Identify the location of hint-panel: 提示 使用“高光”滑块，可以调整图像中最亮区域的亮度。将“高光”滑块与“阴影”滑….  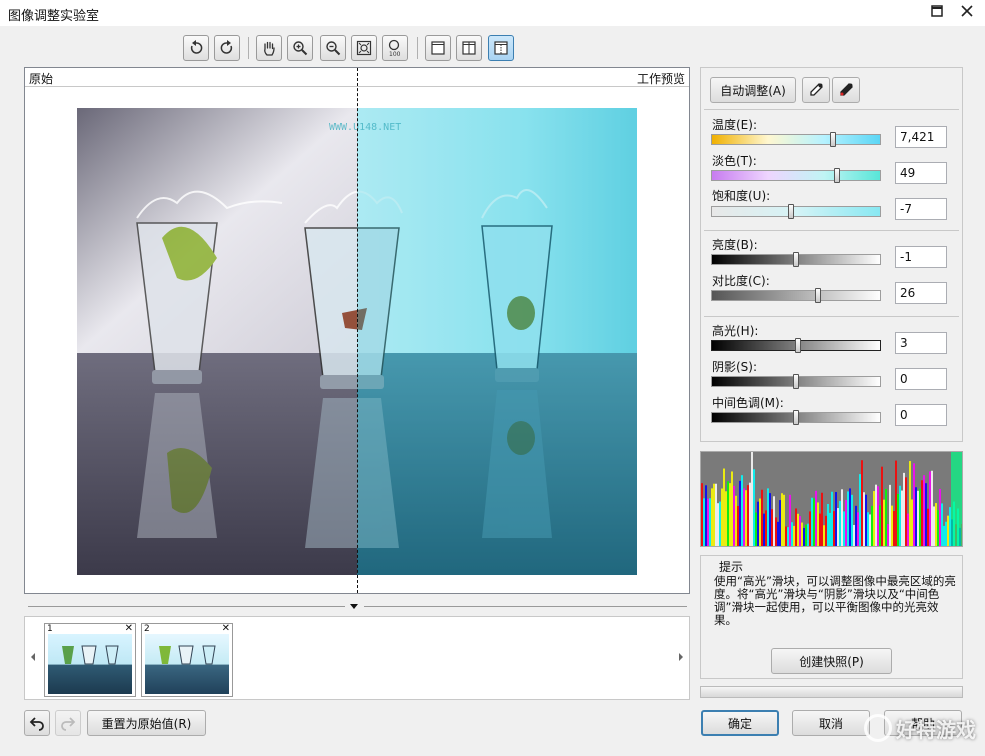
(831, 617).